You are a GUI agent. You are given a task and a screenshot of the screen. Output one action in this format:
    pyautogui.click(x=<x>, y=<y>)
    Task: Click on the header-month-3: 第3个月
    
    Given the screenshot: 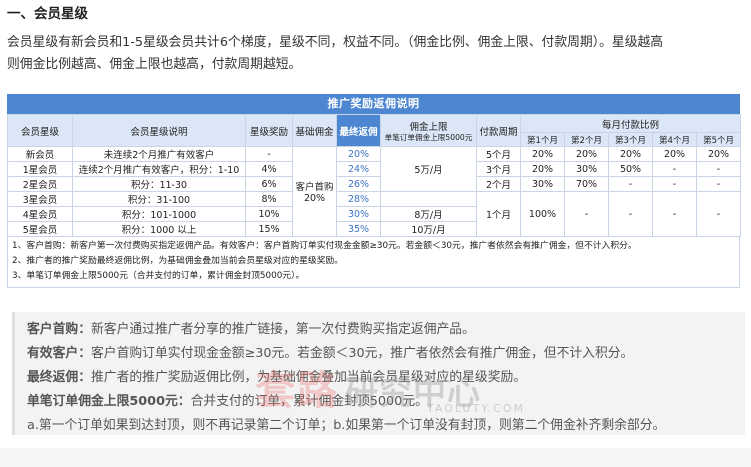 What is the action you would take?
    pyautogui.click(x=630, y=139)
    